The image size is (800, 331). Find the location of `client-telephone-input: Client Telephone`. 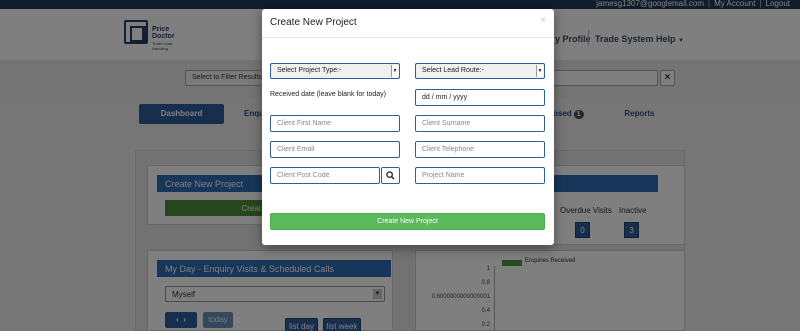

client-telephone-input: Client Telephone is located at coordinates (480, 149).